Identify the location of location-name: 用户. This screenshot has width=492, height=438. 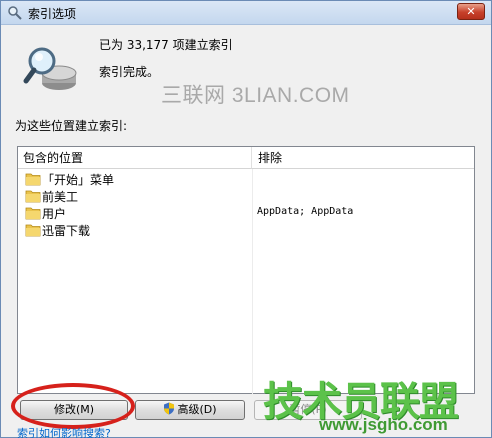
(54, 214).